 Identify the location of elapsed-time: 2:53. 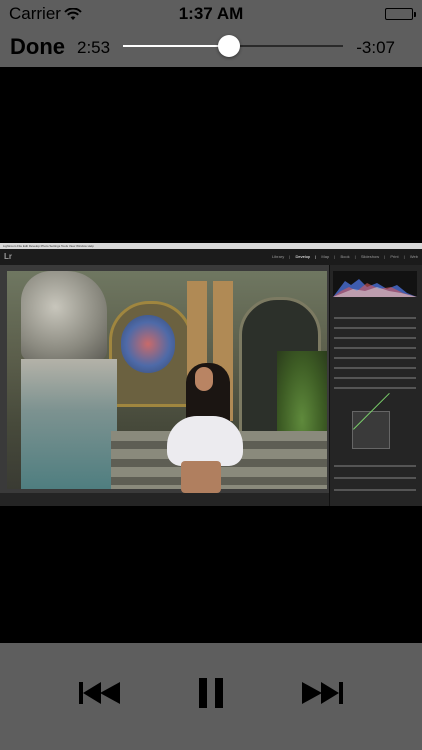
(94, 47).